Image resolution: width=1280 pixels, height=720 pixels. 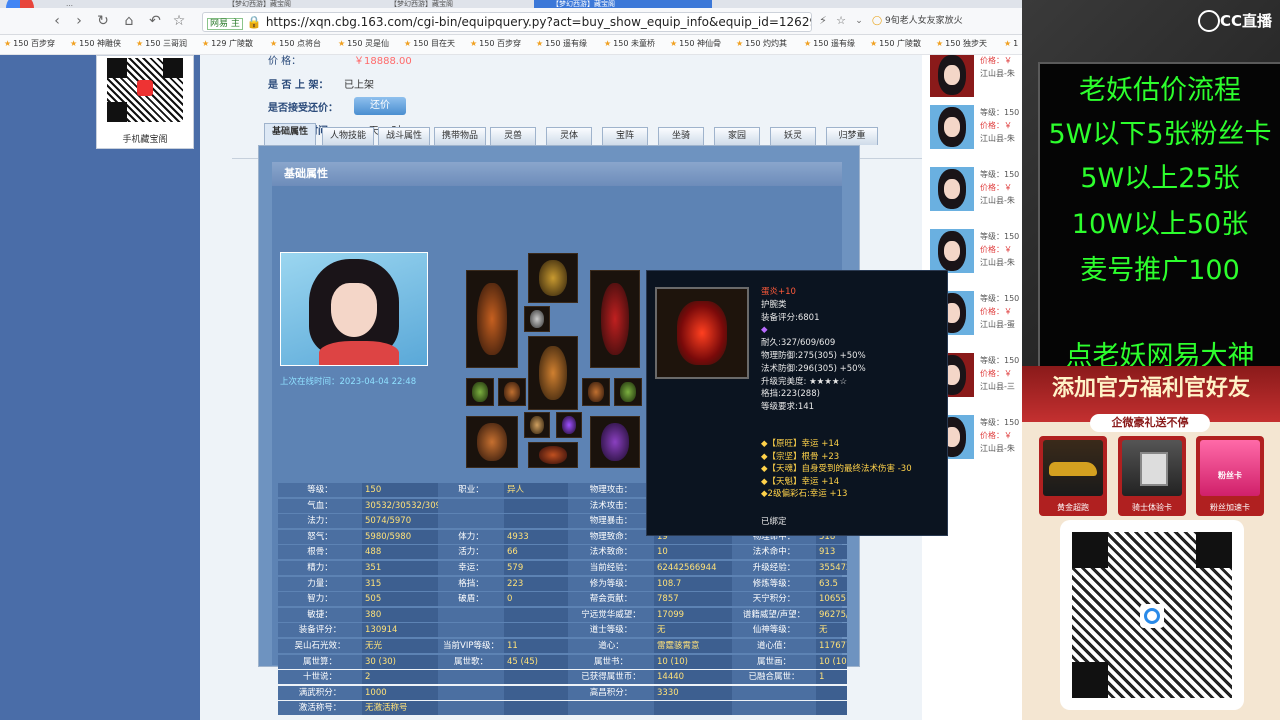 I want to click on welfare-subtitle: 企微豪礼送不停, so click(x=1150, y=422).